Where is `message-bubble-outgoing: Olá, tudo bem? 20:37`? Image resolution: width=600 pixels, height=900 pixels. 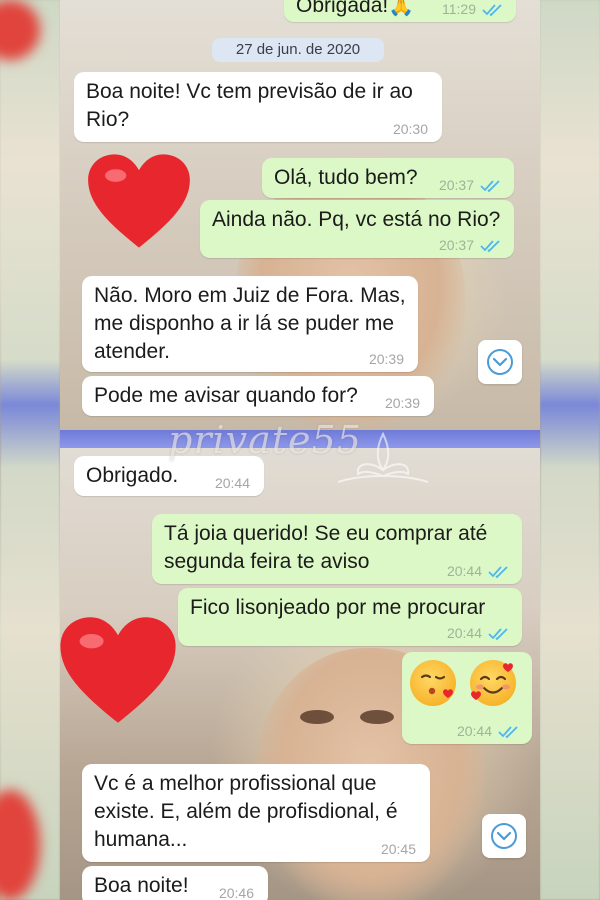
message-bubble-outgoing: Olá, tudo bem? 20:37 is located at coordinates (388, 178).